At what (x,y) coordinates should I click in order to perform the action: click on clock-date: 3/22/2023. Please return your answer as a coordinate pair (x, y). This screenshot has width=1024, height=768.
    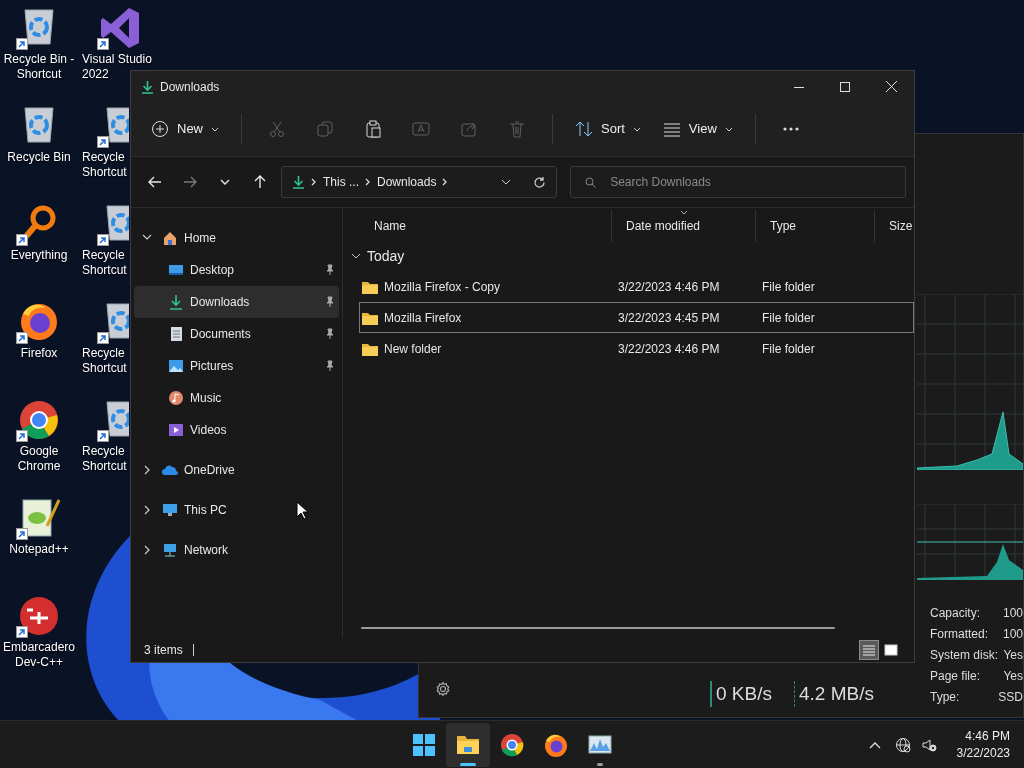
    Looking at the image, I should click on (983, 753).